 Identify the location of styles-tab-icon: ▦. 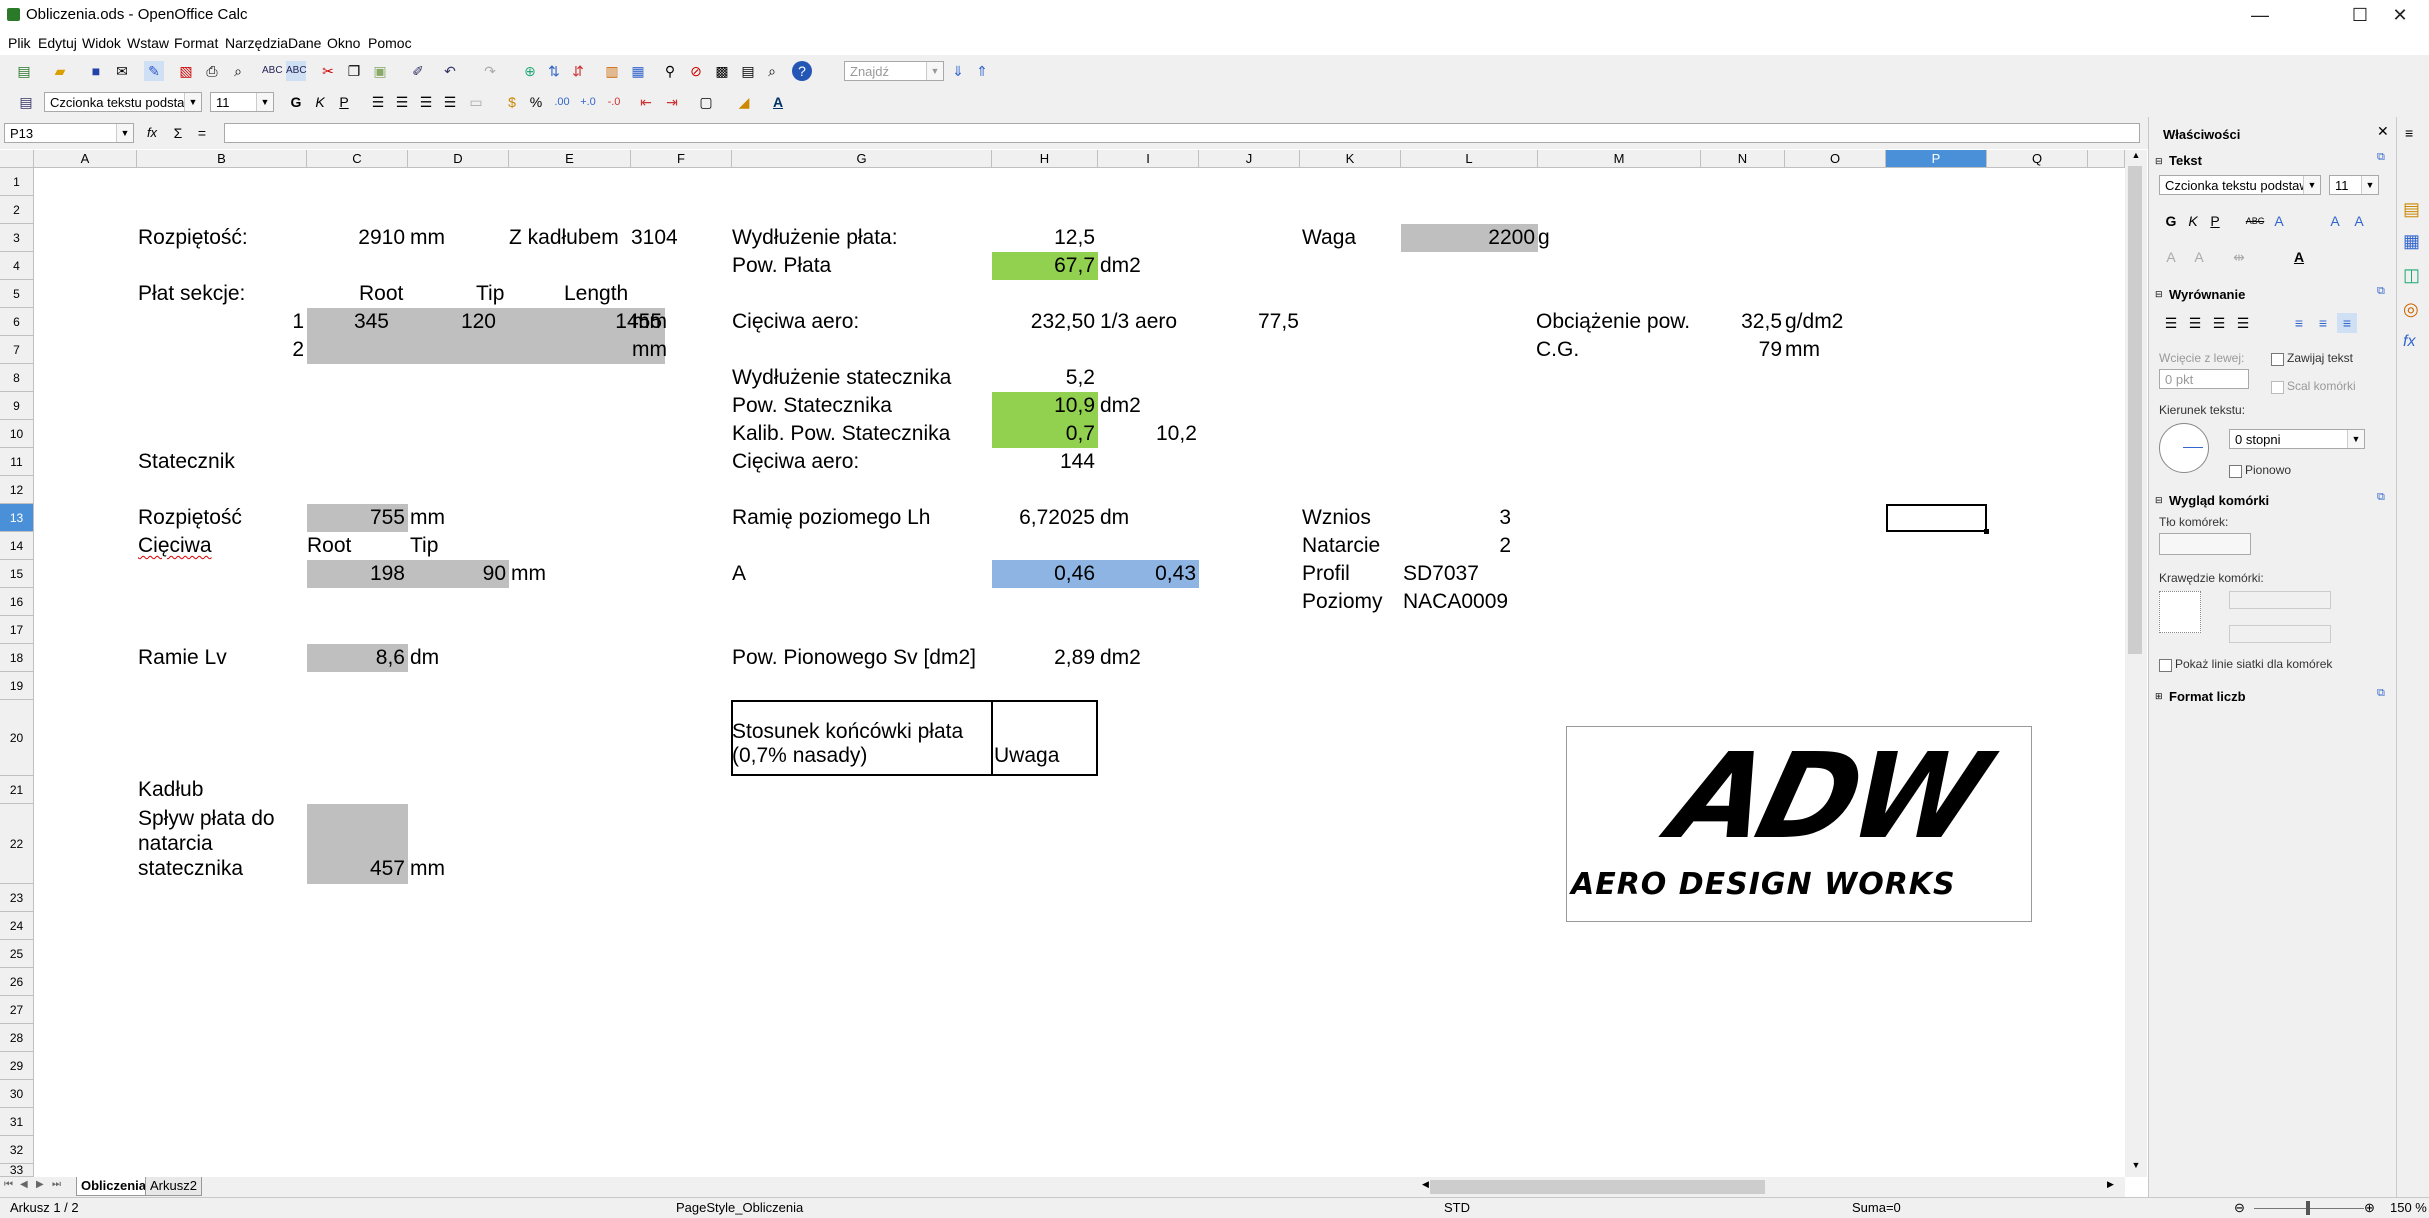
(2411, 241).